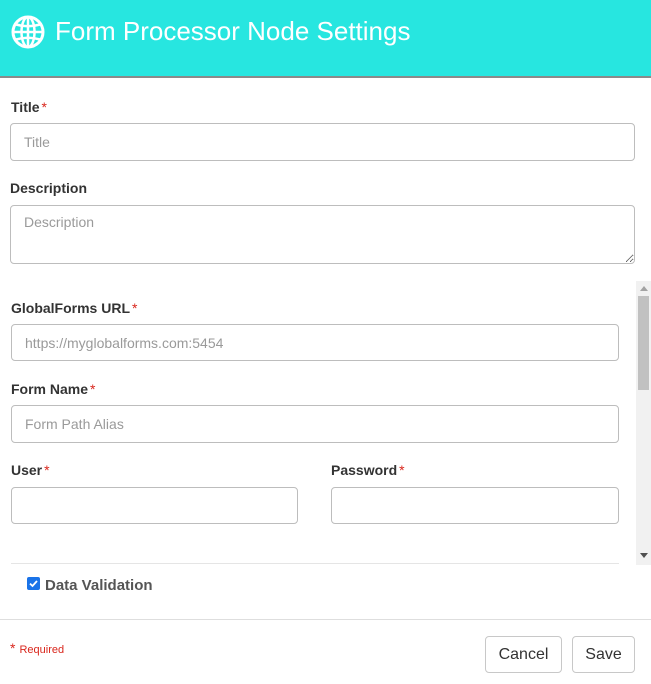 Image resolution: width=651 pixels, height=684 pixels. Describe the element at coordinates (233, 31) in the screenshot. I see `dialog-title: Form Processor Node Settings` at that location.